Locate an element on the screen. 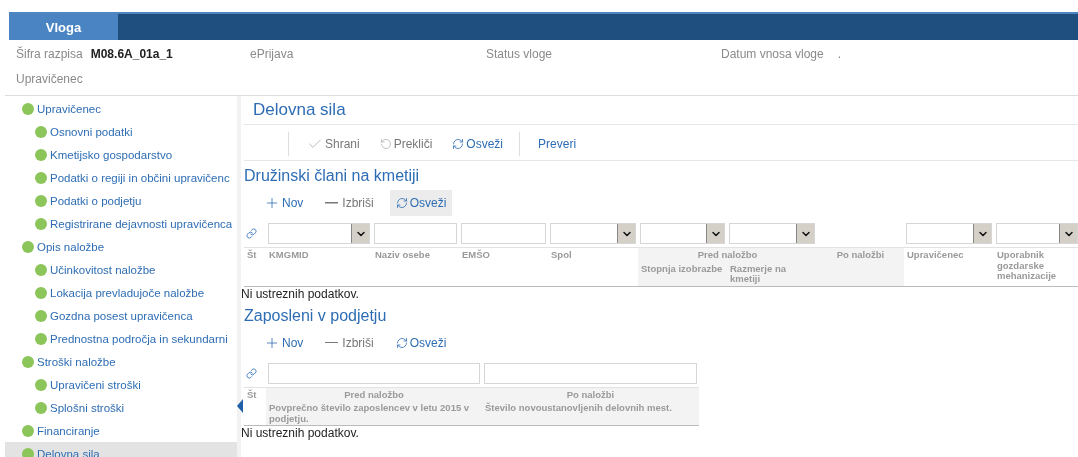 The height and width of the screenshot is (457, 1078). page-title: Delovna sila is located at coordinates (661, 110).